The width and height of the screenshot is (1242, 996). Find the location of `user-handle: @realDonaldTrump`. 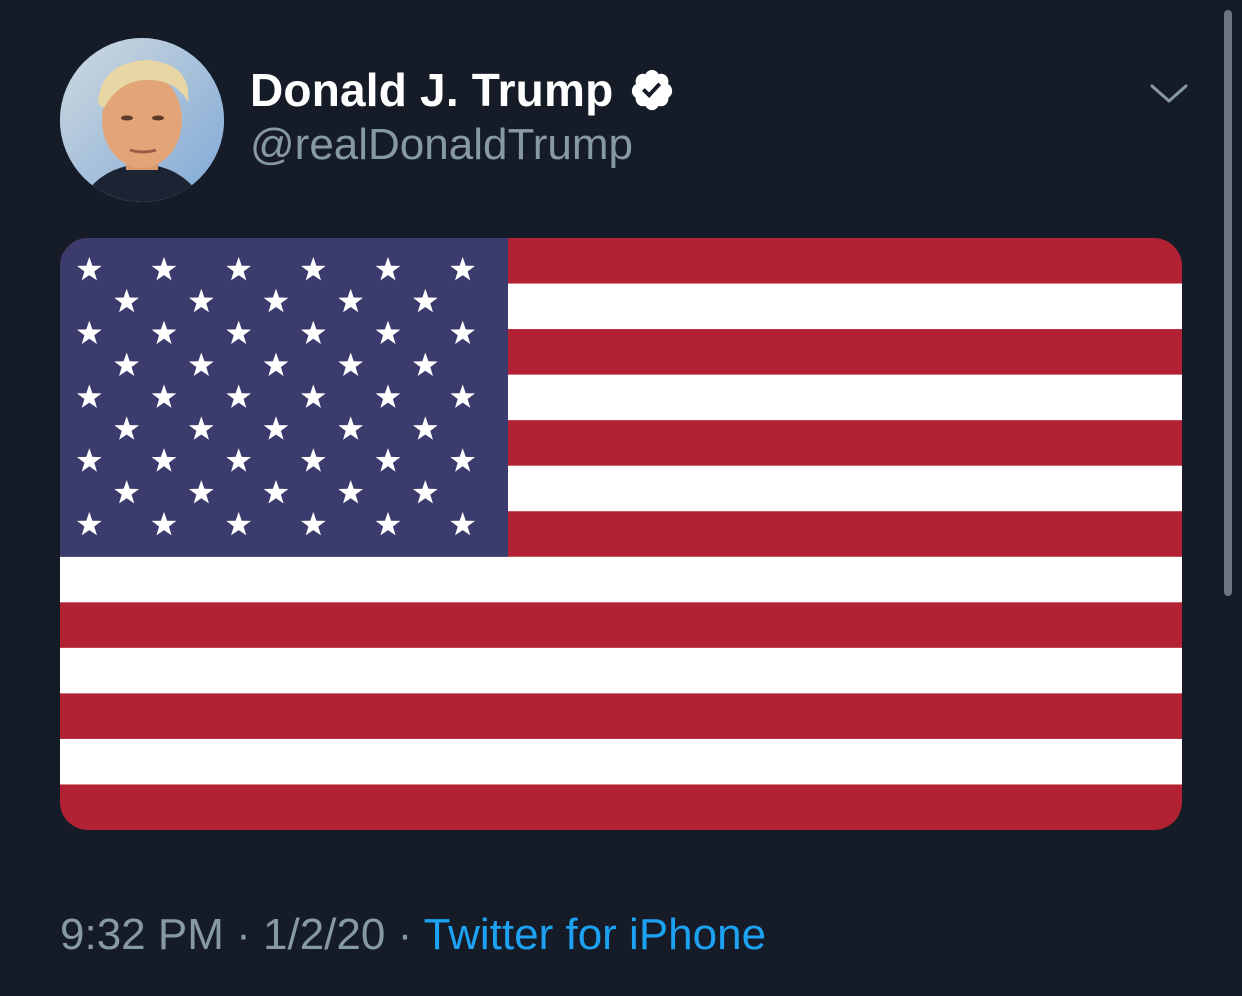

user-handle: @realDonaldTrump is located at coordinates (441, 145).